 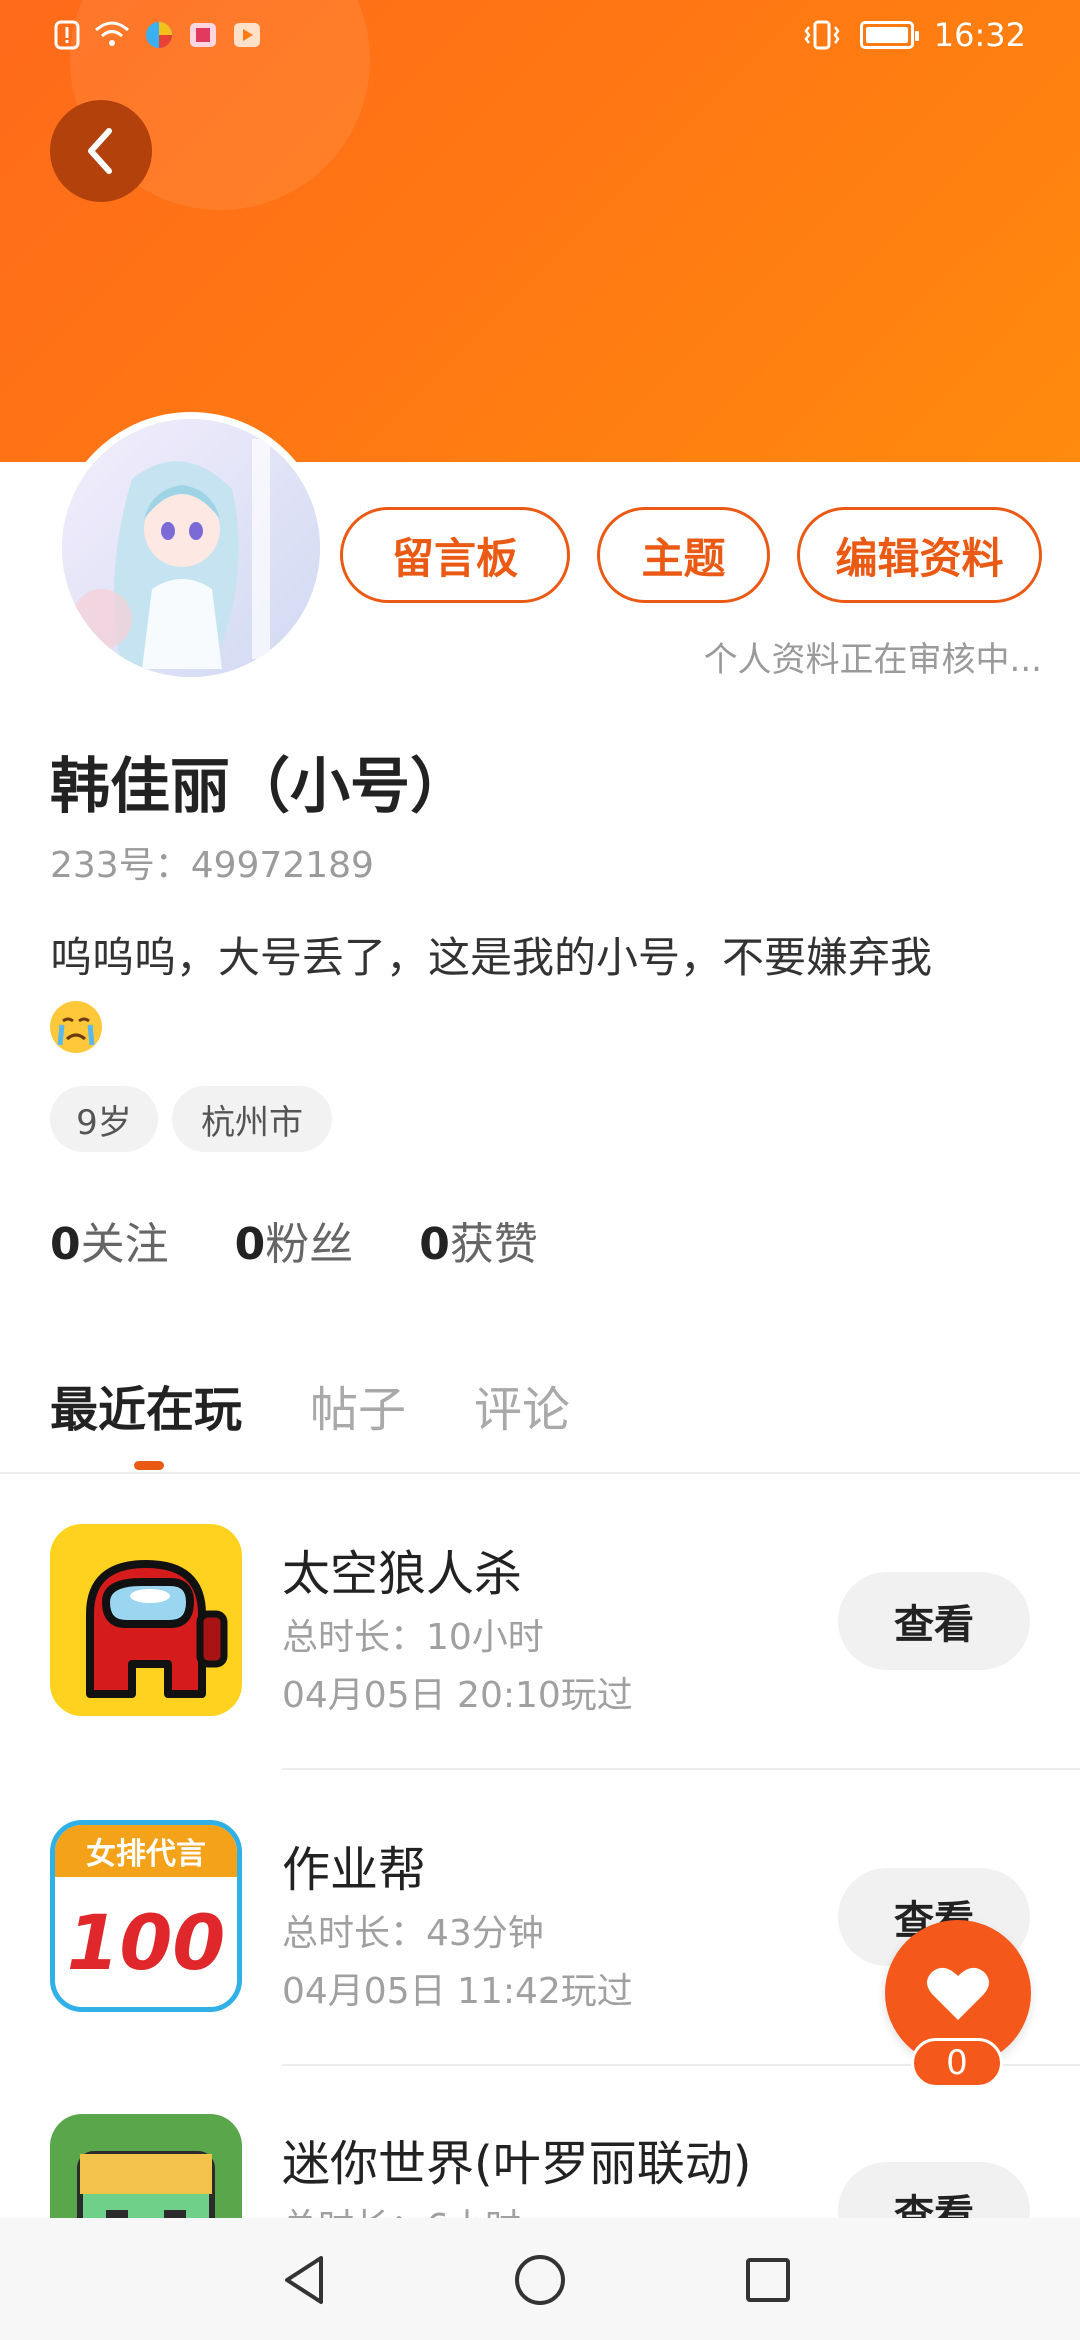 What do you see at coordinates (112, 33) in the screenshot?
I see `wifi-icon` at bounding box center [112, 33].